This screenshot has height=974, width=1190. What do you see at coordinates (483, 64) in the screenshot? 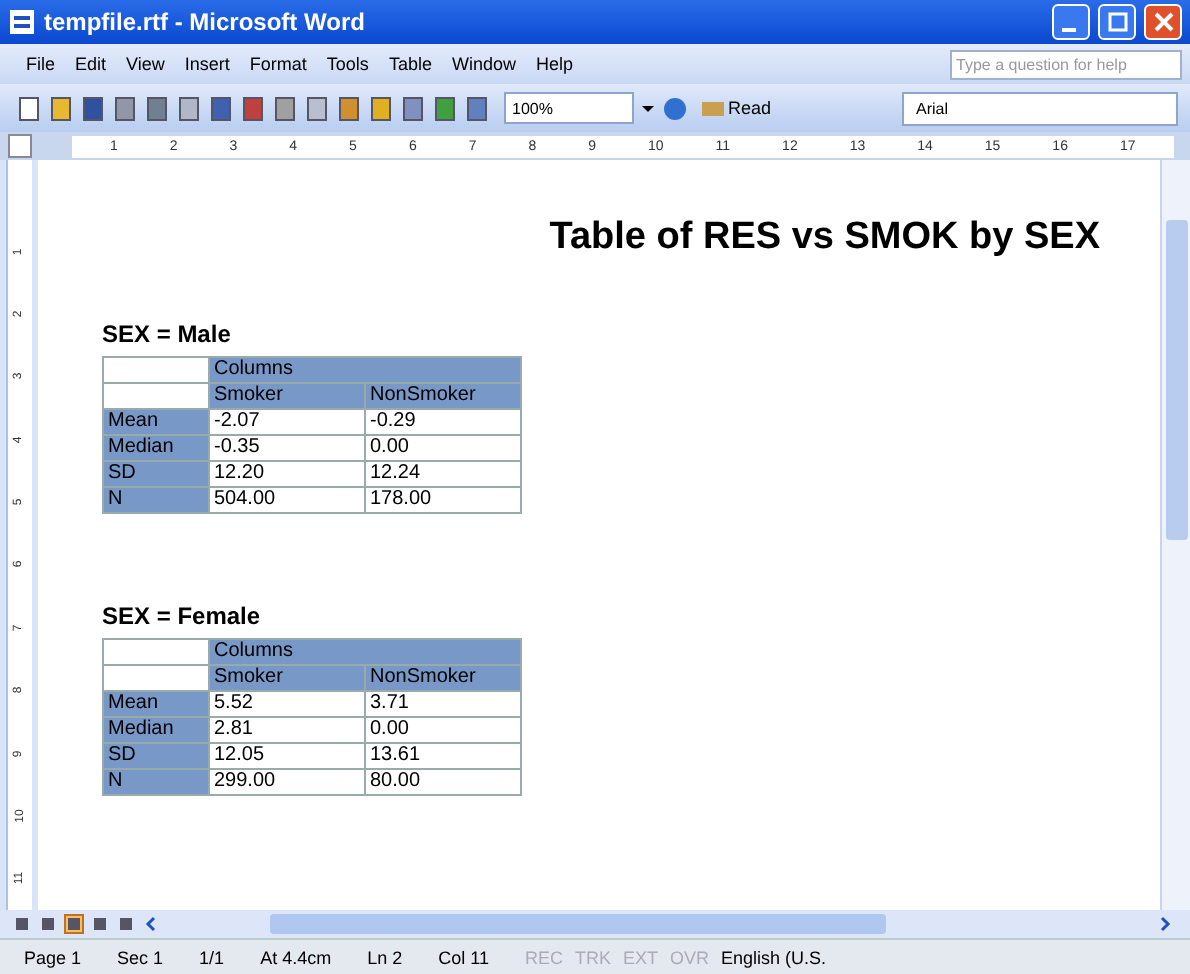
I see `menu-item: Window` at bounding box center [483, 64].